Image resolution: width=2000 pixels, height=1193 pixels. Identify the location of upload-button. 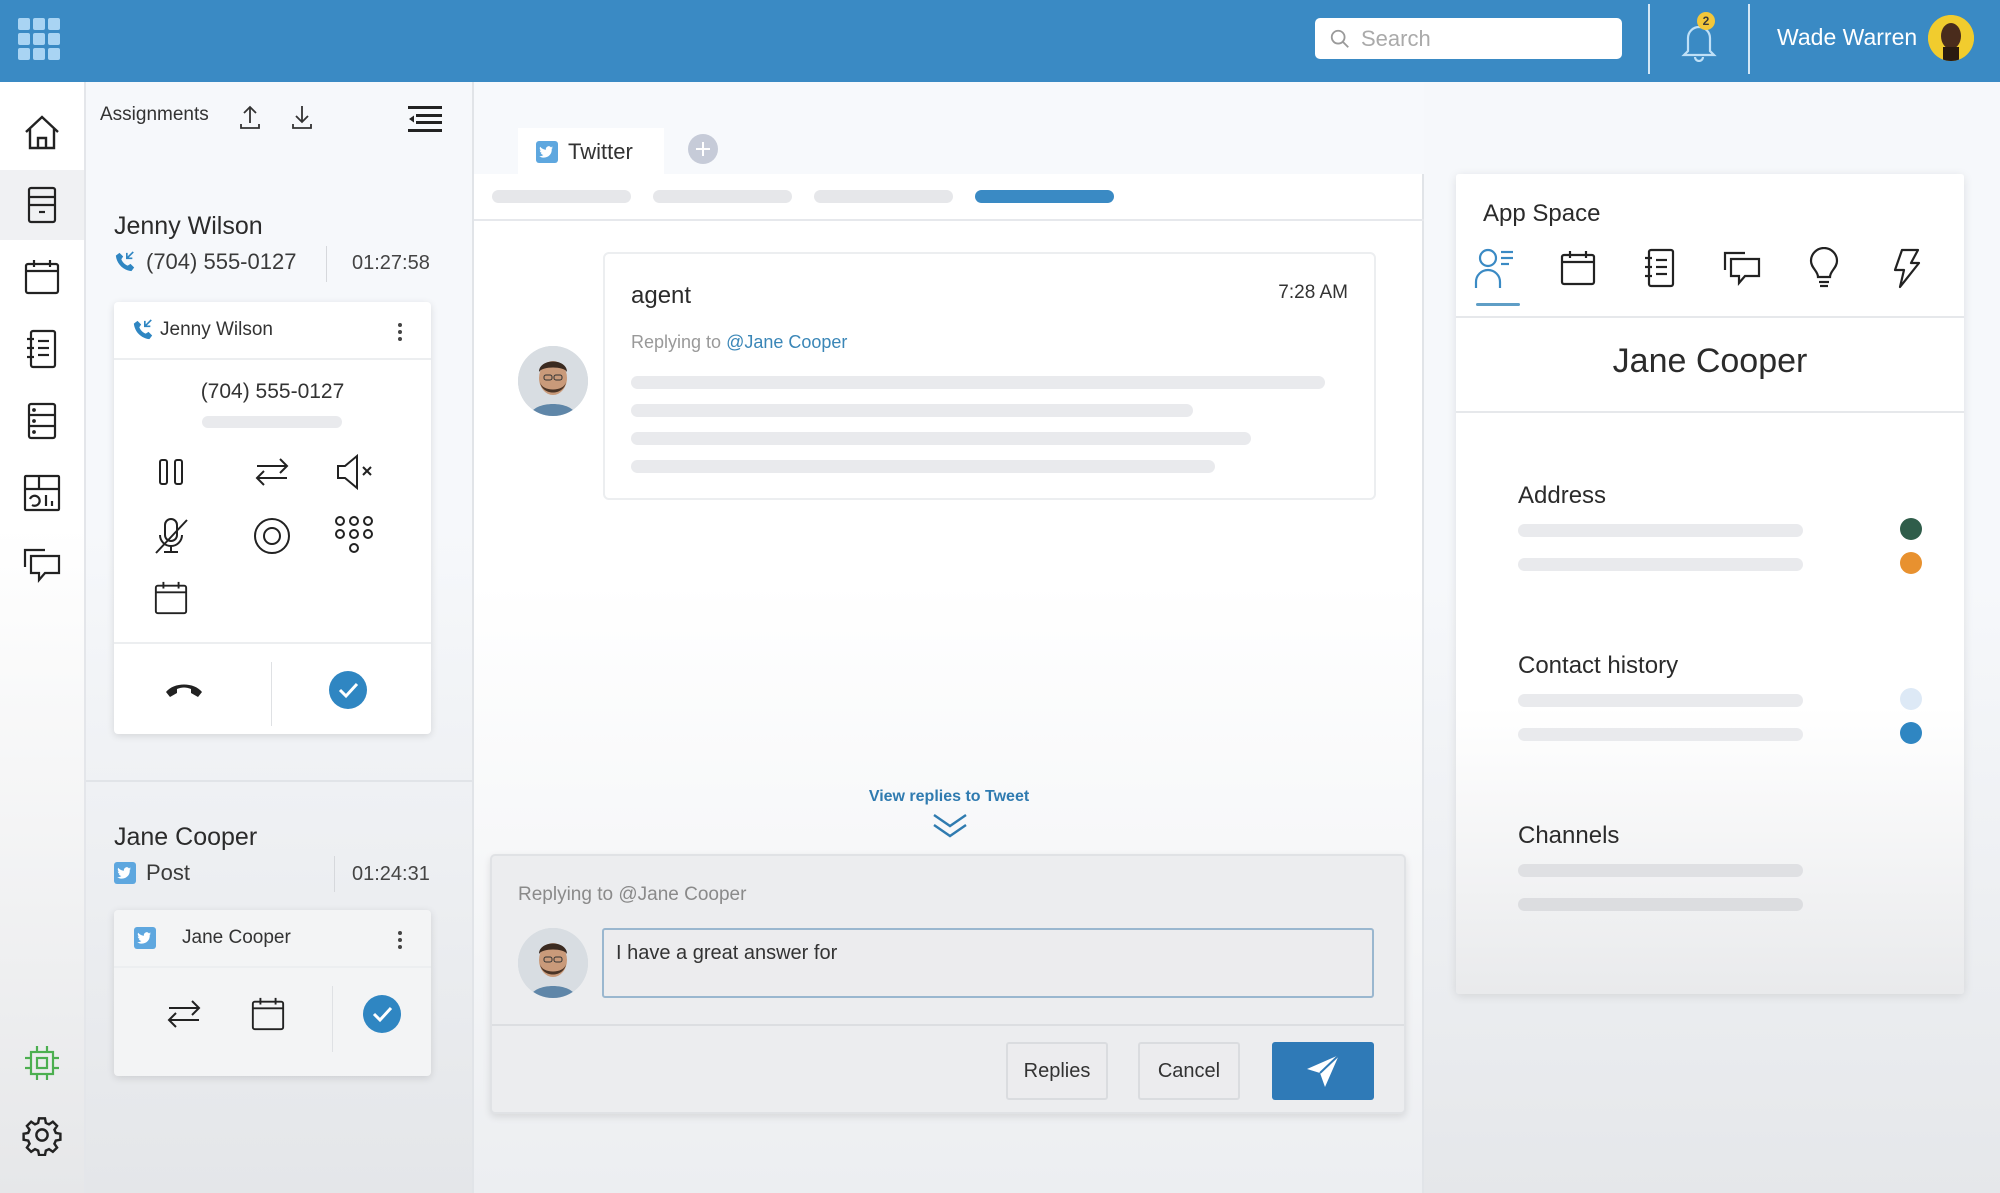
(250, 117).